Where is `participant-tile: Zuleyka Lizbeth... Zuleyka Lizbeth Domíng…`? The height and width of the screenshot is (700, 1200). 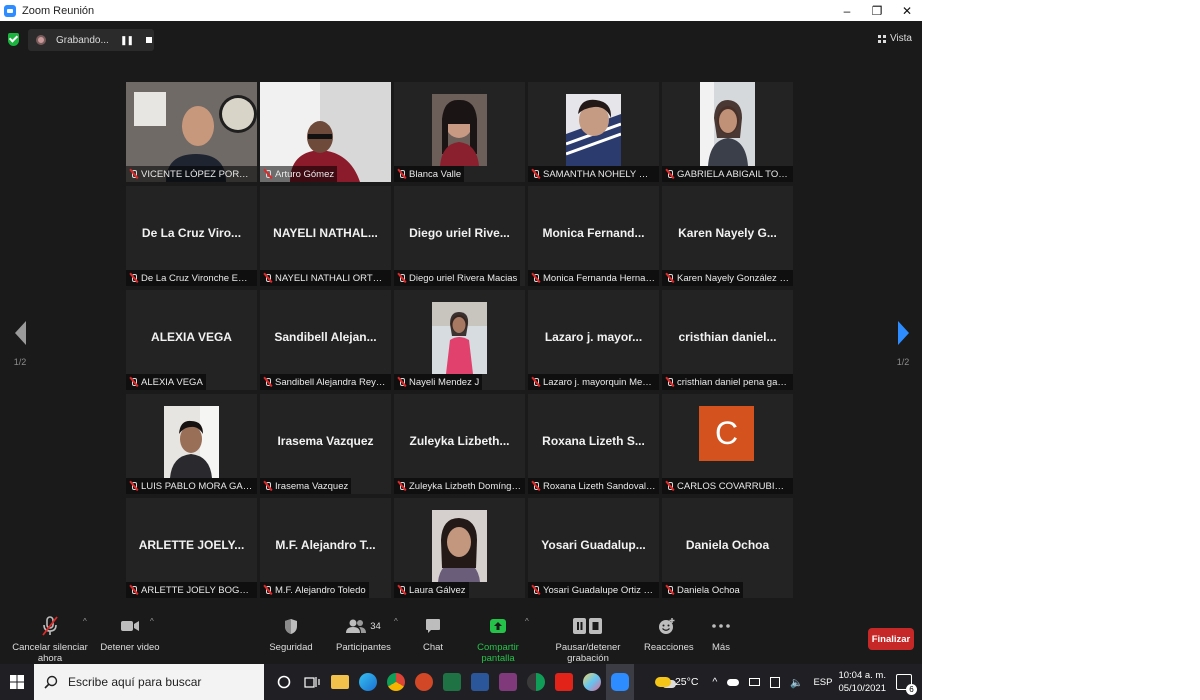
participant-tile: Zuleyka Lizbeth... Zuleyka Lizbeth Domíng… is located at coordinates (459, 444).